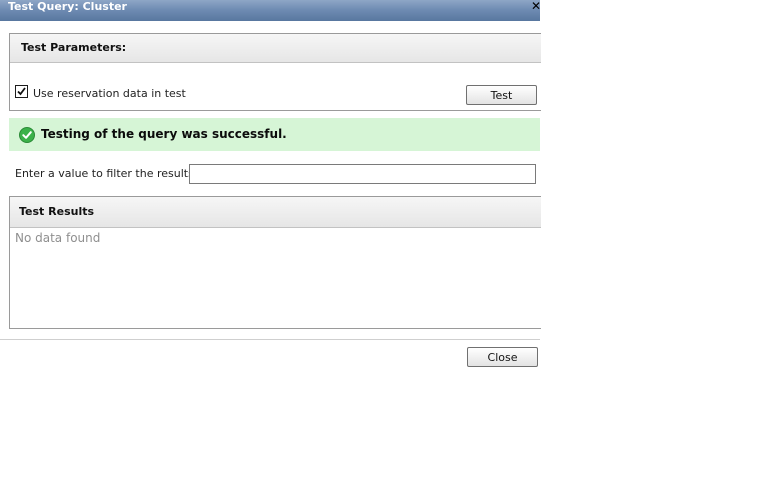  Describe the element at coordinates (502, 357) in the screenshot. I see `close-button: Close` at that location.